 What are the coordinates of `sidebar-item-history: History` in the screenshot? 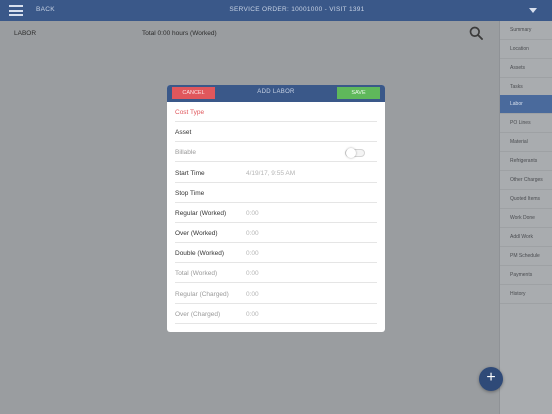 It's located at (526, 294).